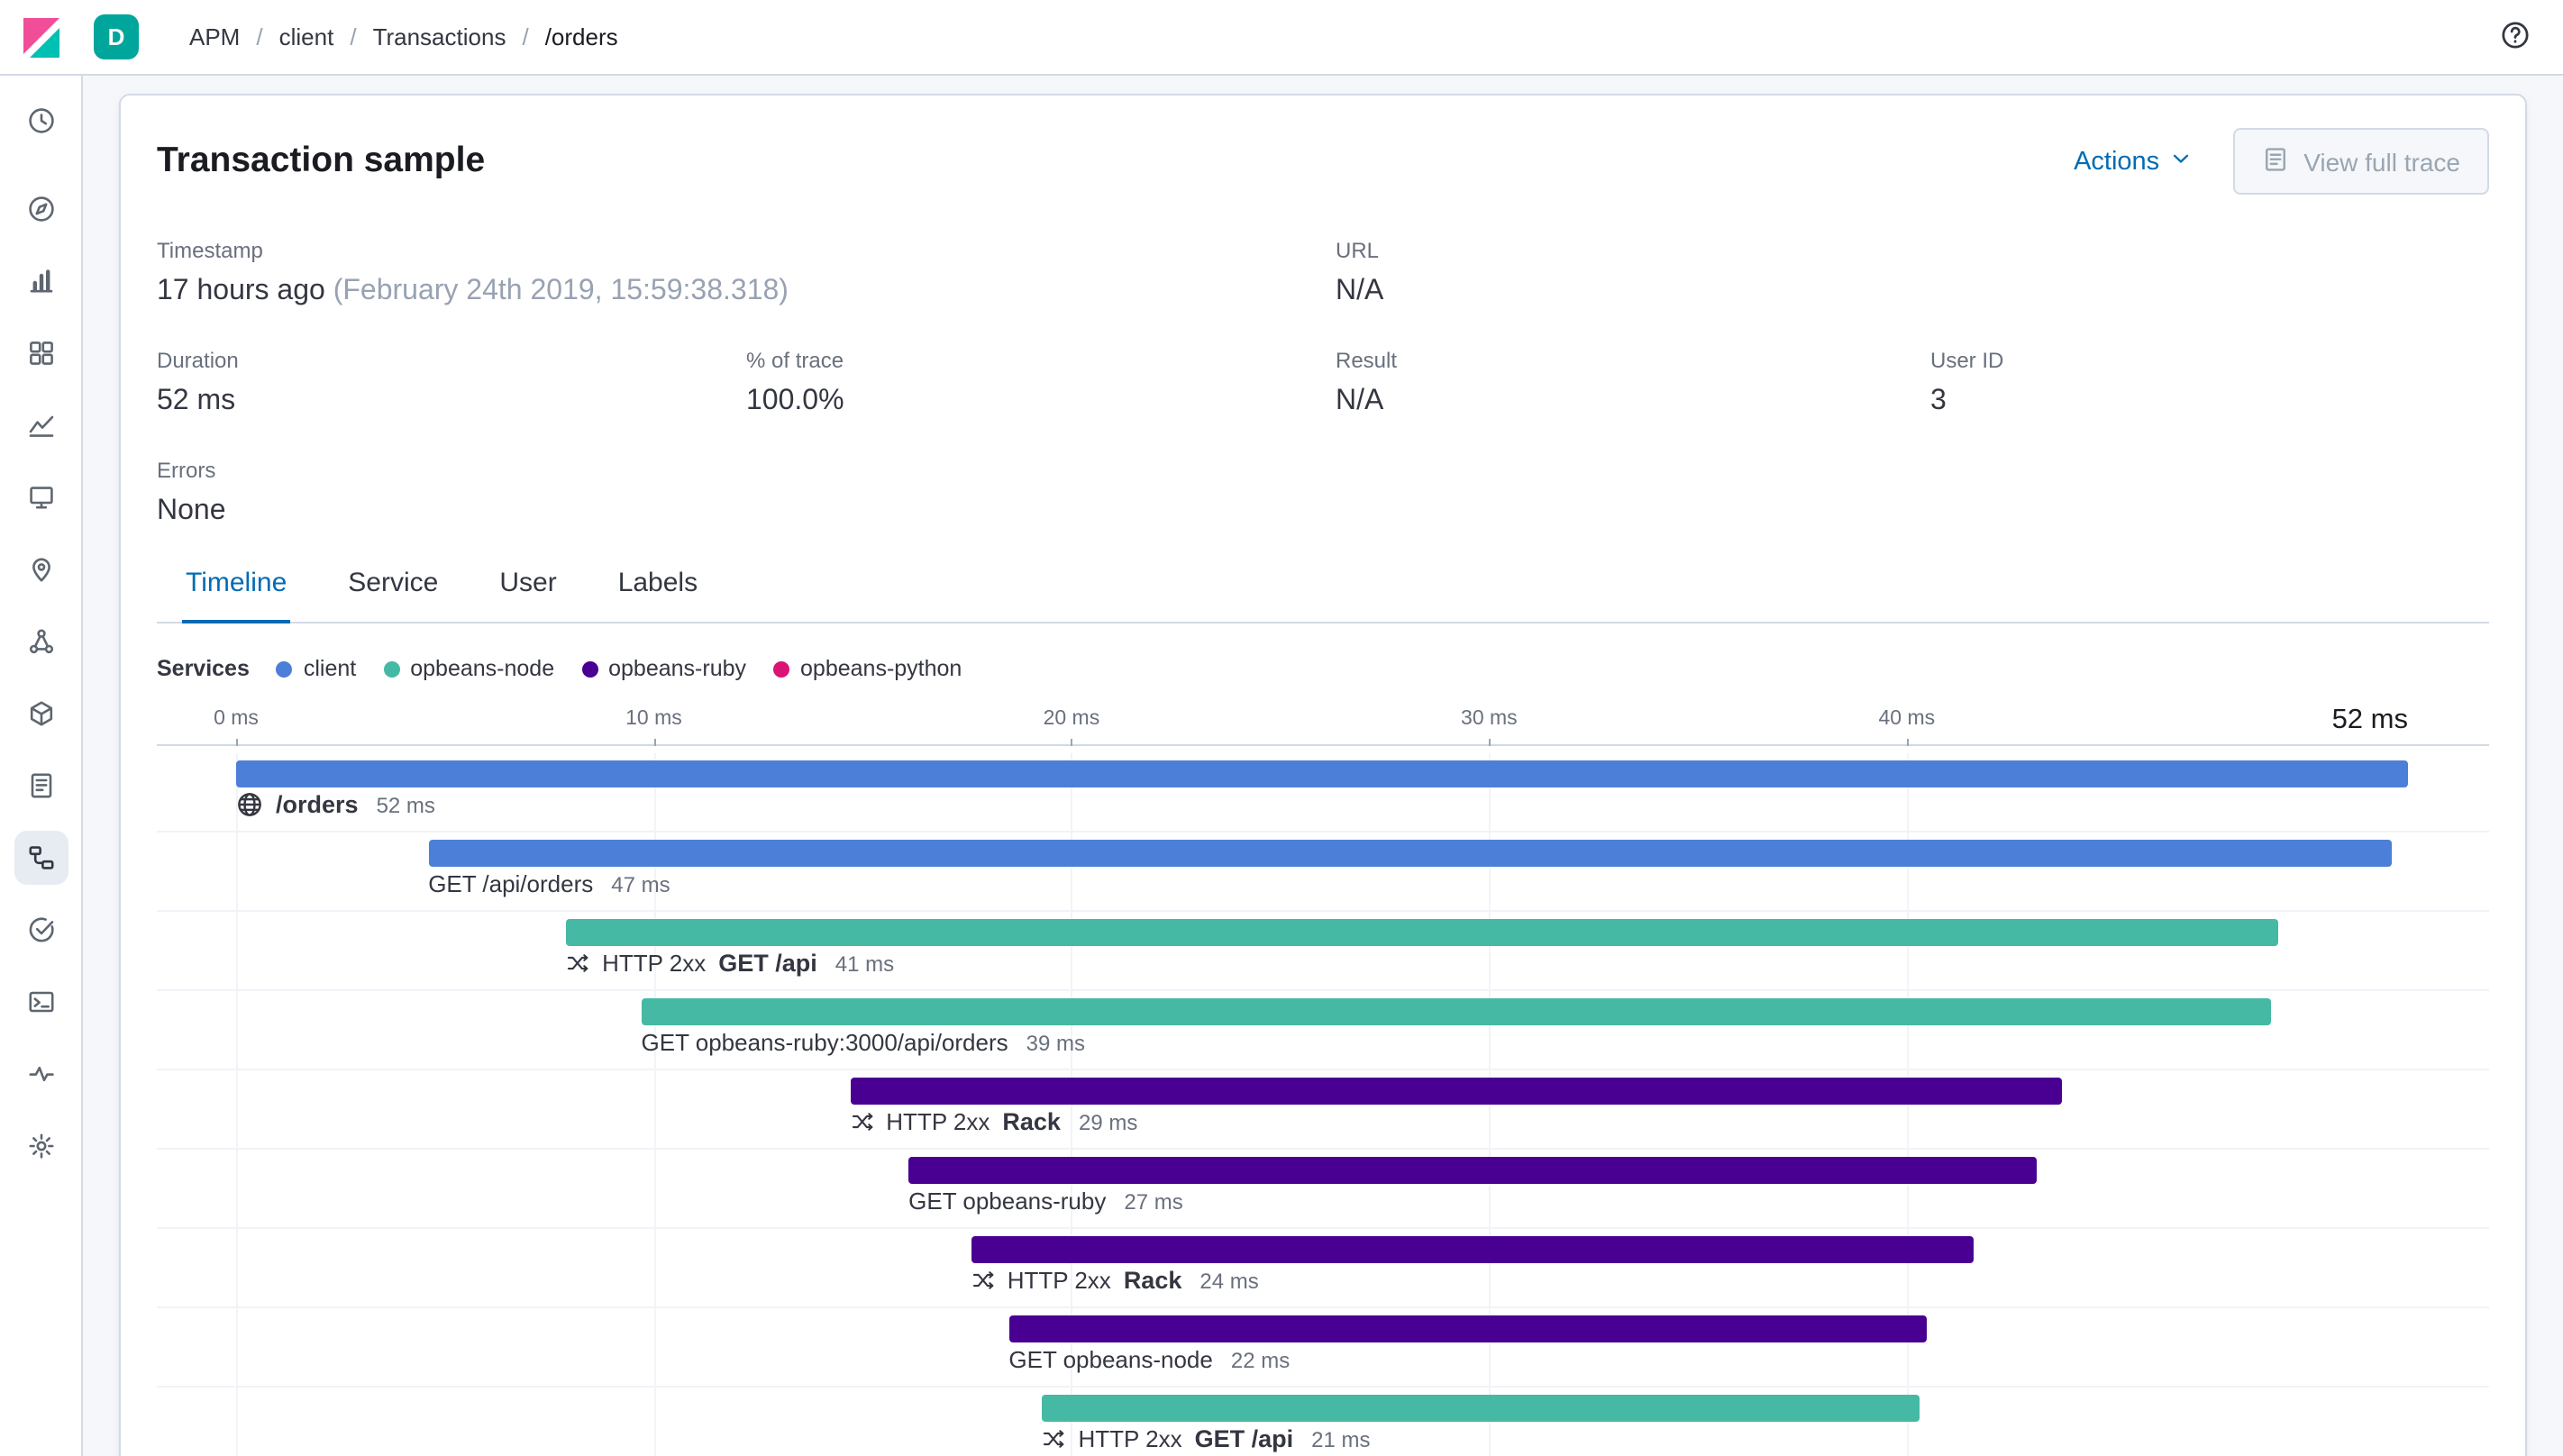 Image resolution: width=2563 pixels, height=1456 pixels. What do you see at coordinates (41, 121) in the screenshot?
I see `sidebar-item-recently-viewed` at bounding box center [41, 121].